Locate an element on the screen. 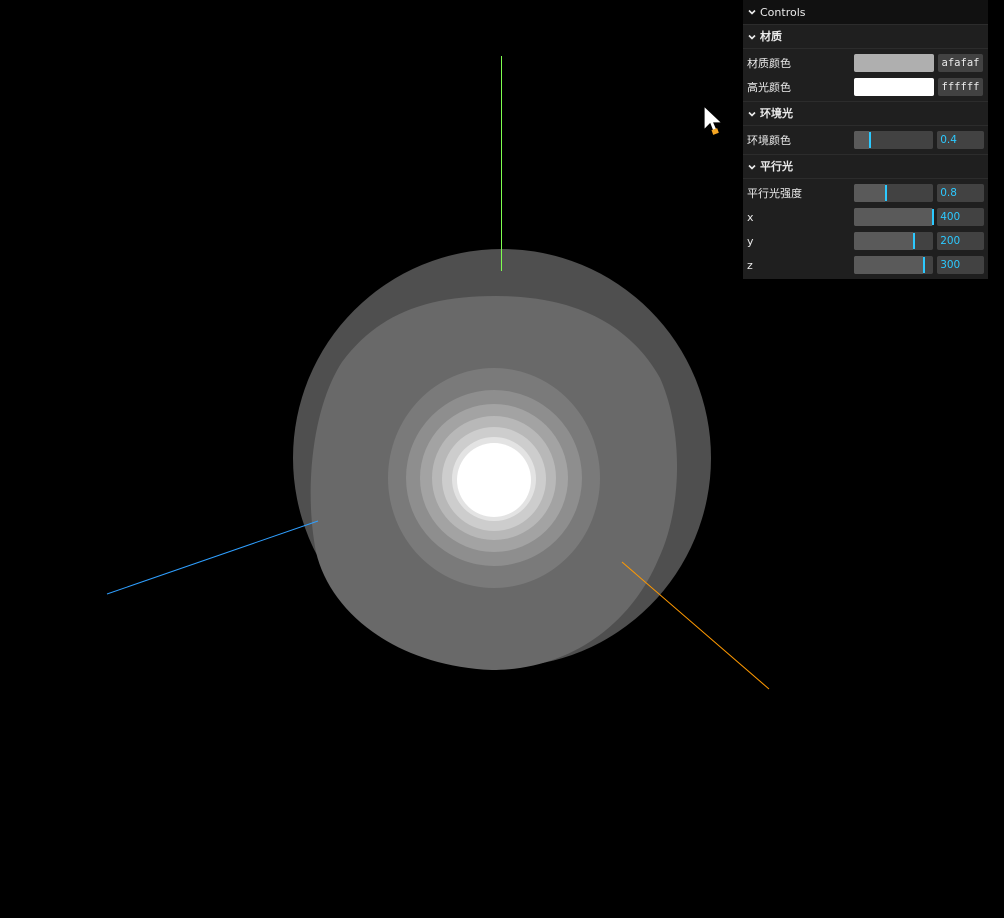 This screenshot has width=1004, height=918. specular-color-swatch is located at coordinates (894, 87).